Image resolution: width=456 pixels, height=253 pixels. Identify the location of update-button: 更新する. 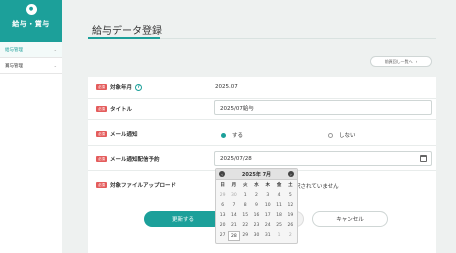
(183, 219).